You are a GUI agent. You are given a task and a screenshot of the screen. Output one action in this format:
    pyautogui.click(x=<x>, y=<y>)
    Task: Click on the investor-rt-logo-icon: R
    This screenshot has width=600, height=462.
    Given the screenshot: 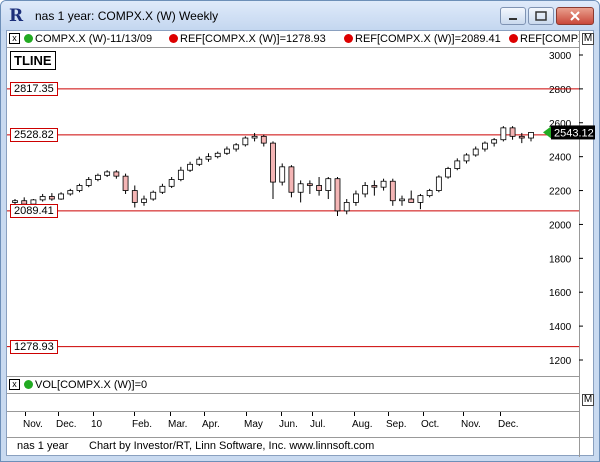 What is the action you would take?
    pyautogui.click(x=16, y=16)
    